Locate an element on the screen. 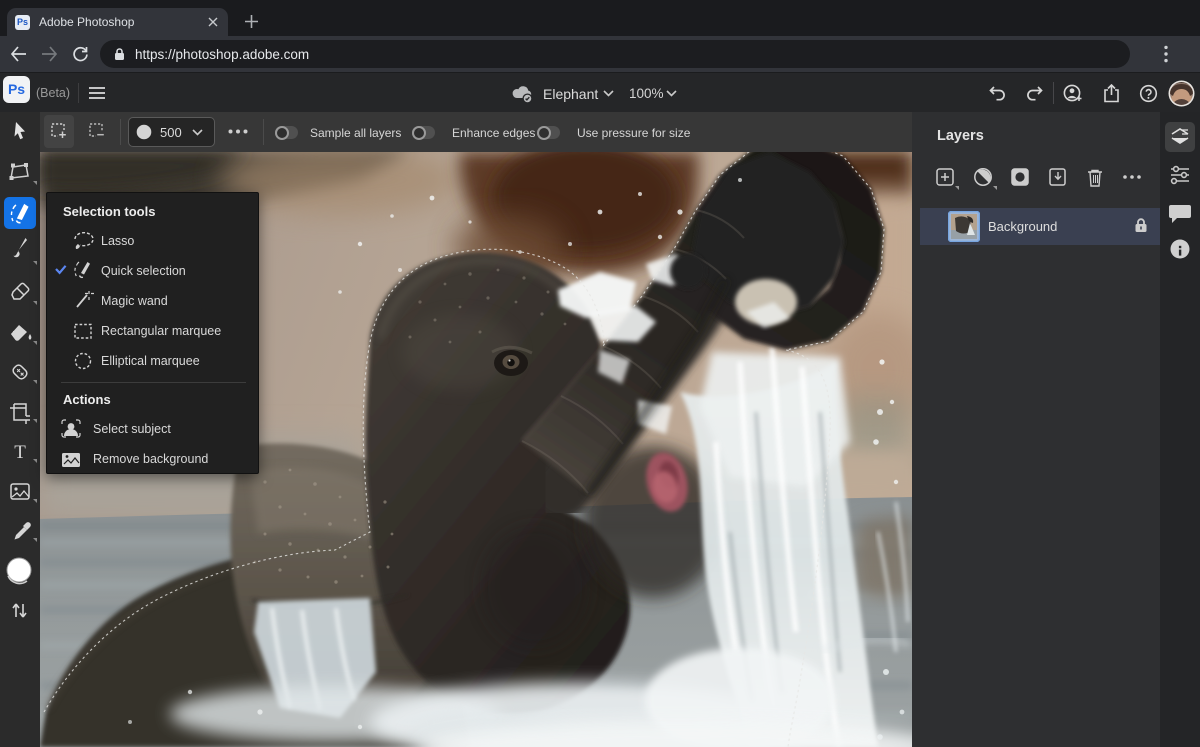 The width and height of the screenshot is (1200, 747). svg-text: T is located at coordinates (20, 452).